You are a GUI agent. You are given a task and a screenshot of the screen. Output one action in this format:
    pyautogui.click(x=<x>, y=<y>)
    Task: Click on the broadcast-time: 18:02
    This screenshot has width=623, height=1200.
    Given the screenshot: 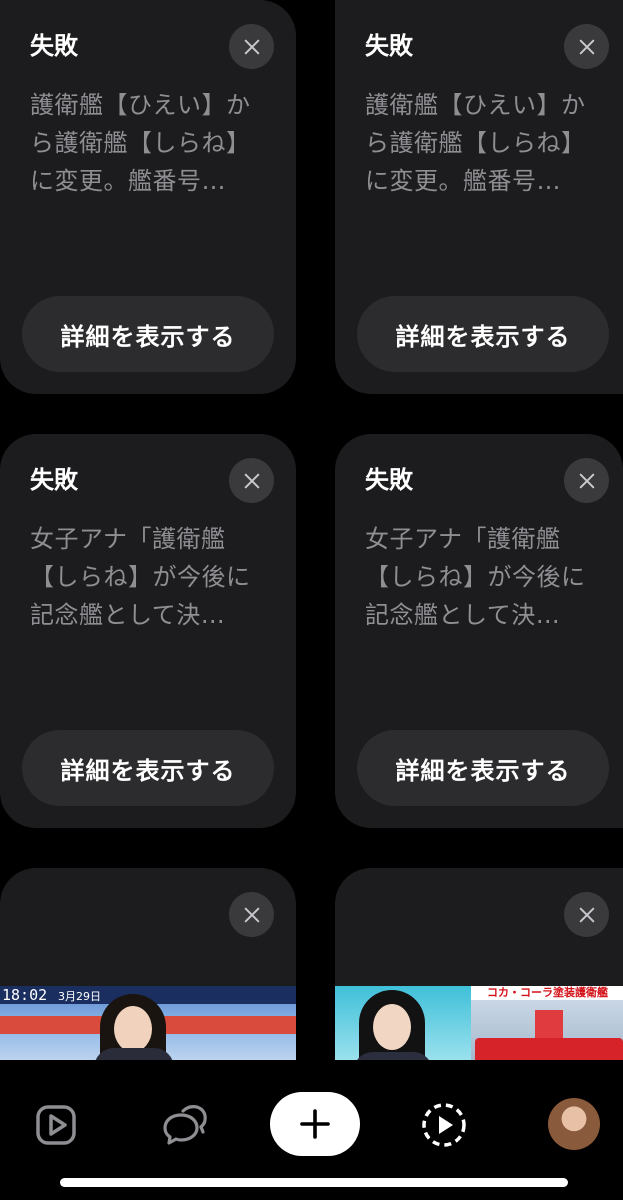 What is the action you would take?
    pyautogui.click(x=25, y=995)
    